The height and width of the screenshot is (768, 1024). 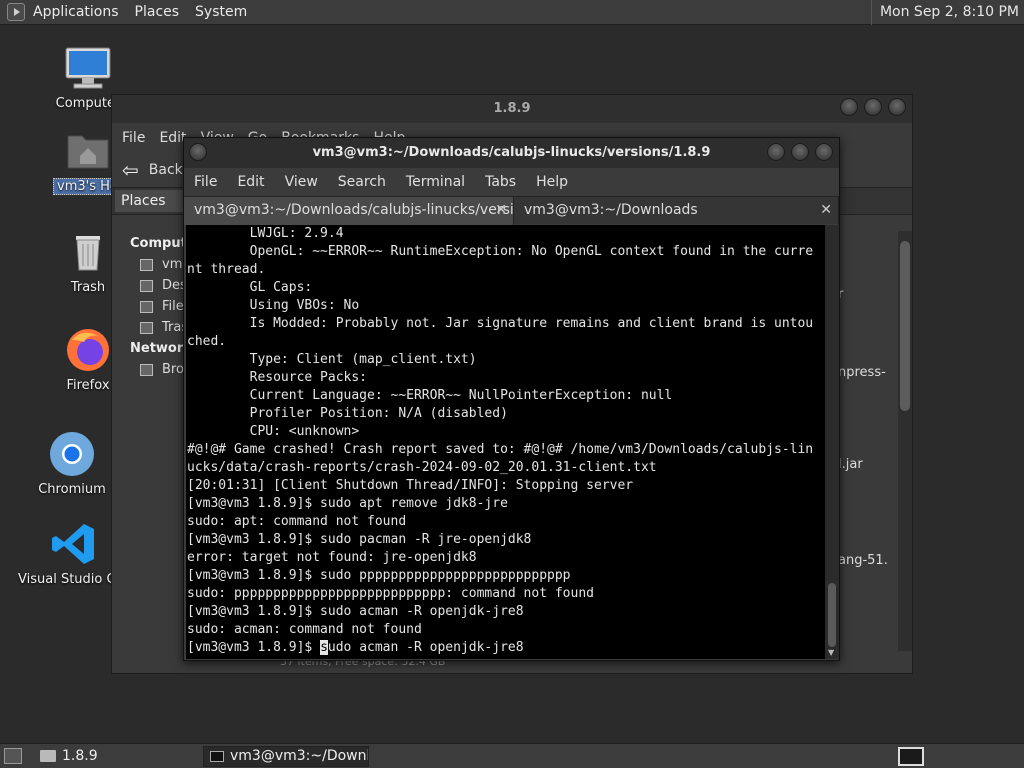 I want to click on sidebar-item-filesystem: File System, so click(x=149, y=306).